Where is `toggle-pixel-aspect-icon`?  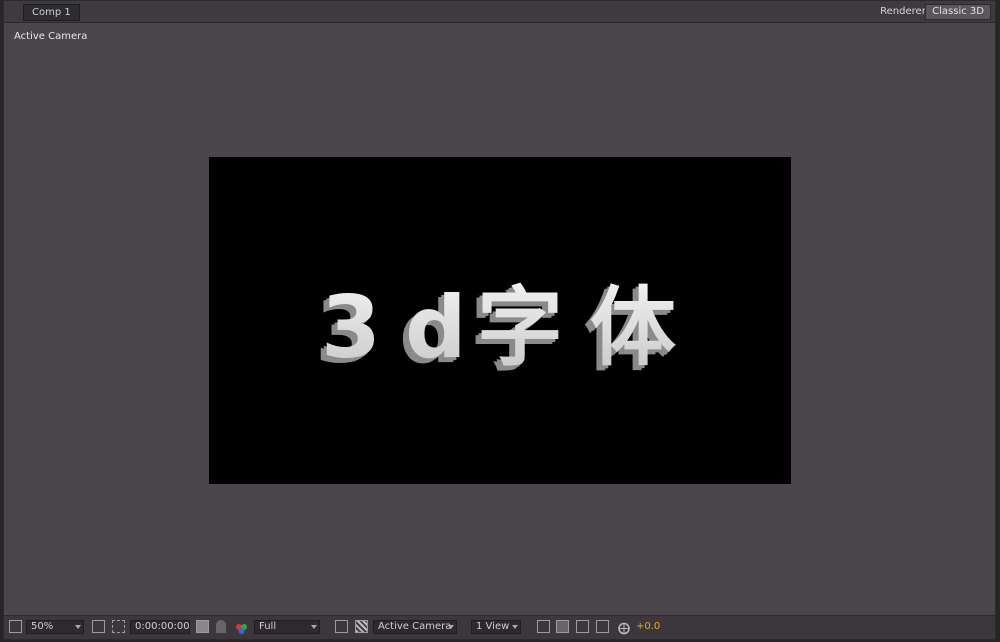
toggle-pixel-aspect-icon is located at coordinates (543, 626).